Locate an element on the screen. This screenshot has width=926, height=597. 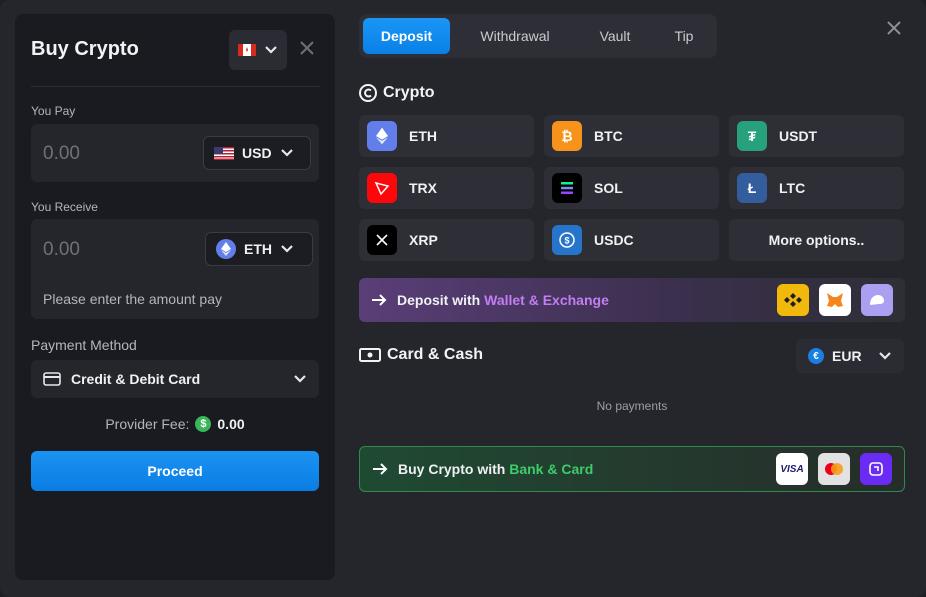
fiat-currency-select: € EUR is located at coordinates (850, 356).